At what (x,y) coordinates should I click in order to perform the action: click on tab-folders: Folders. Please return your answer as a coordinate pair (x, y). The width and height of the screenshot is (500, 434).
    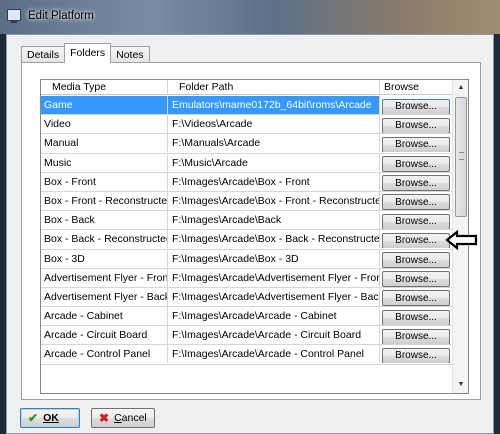
    Looking at the image, I should click on (88, 53).